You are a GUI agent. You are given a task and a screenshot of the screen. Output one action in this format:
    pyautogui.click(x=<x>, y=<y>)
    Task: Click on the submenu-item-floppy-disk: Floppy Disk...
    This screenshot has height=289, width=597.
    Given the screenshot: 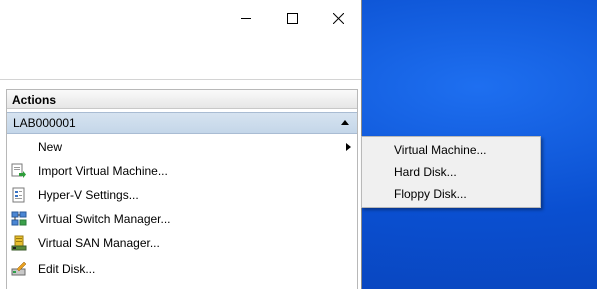 What is the action you would take?
    pyautogui.click(x=451, y=194)
    